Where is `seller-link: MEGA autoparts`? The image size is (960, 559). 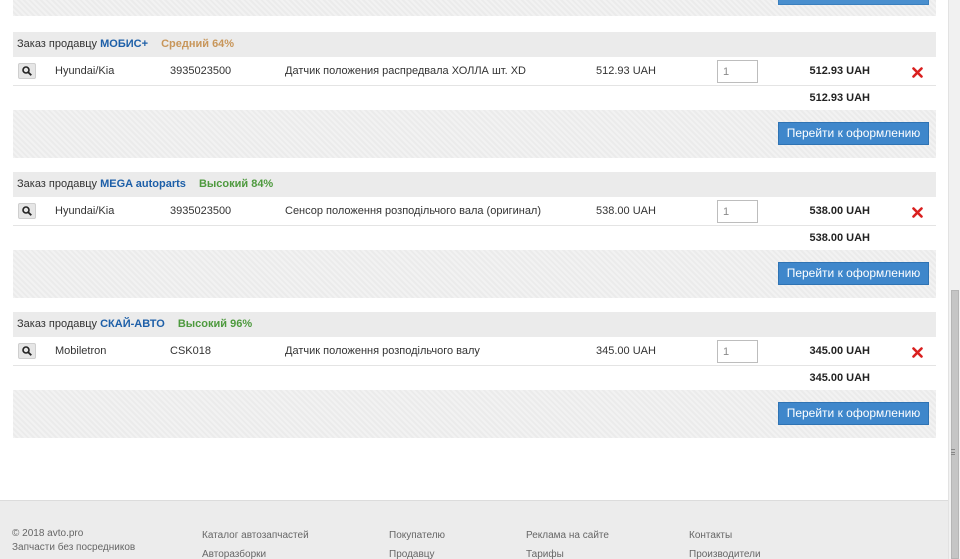
seller-link: MEGA autoparts is located at coordinates (143, 184).